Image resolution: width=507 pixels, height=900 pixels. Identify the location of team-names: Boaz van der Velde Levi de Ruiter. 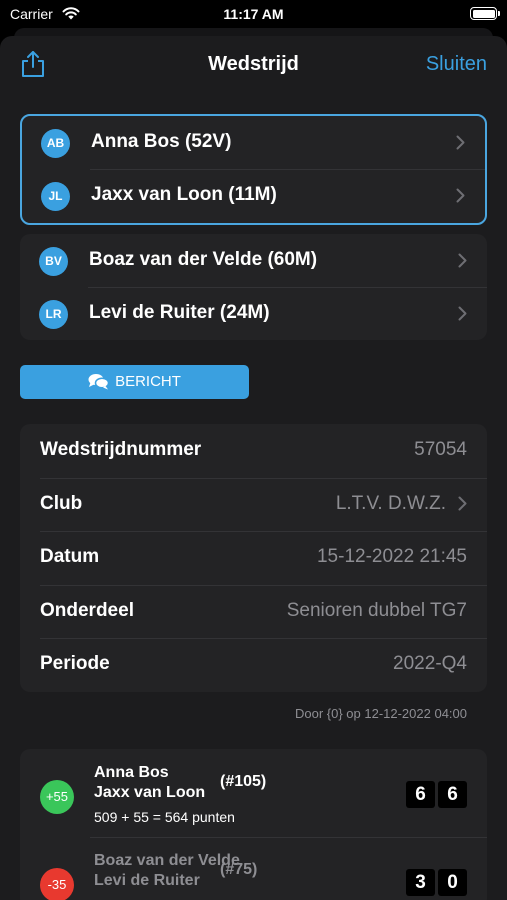
(167, 871).